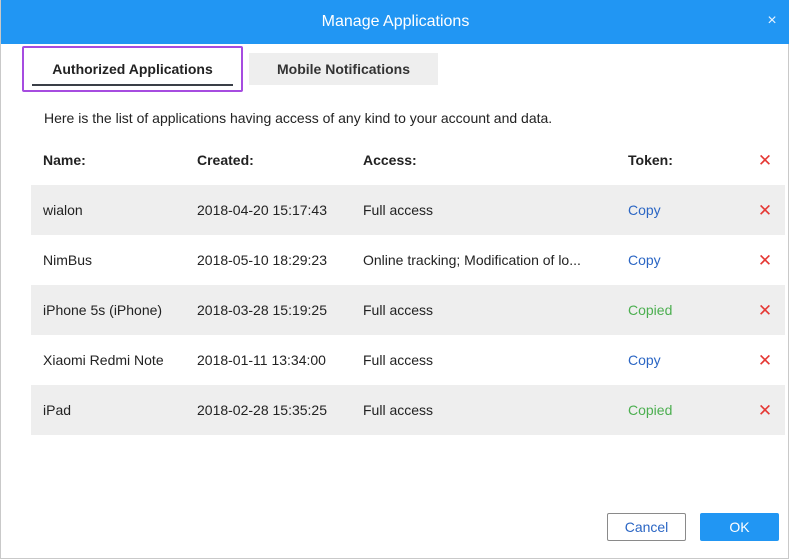 This screenshot has width=789, height=559. I want to click on tab-mobile-notifications: Mobile Notifications, so click(343, 69).